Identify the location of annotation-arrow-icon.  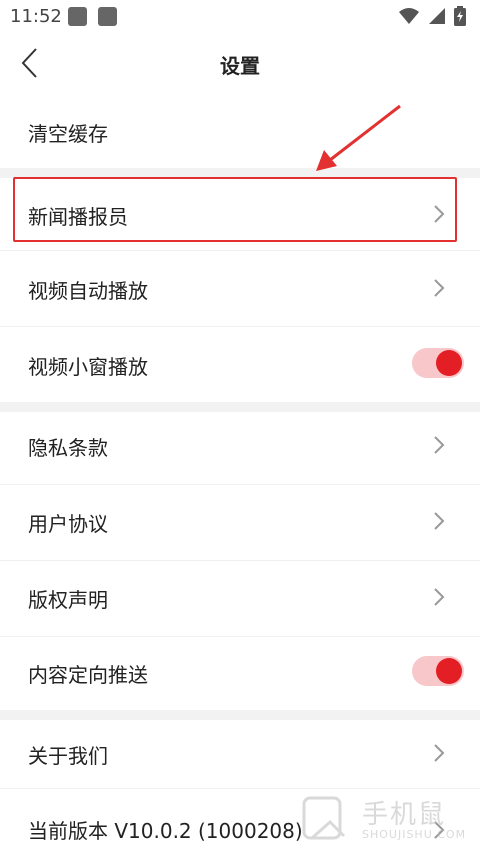
(358, 137).